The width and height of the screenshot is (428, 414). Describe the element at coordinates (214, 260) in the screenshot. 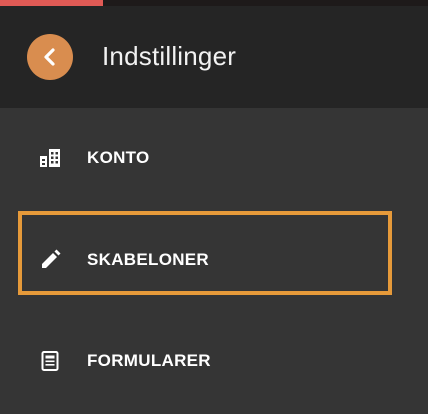

I see `menu-item-skabeloner: SKABELONER` at that location.